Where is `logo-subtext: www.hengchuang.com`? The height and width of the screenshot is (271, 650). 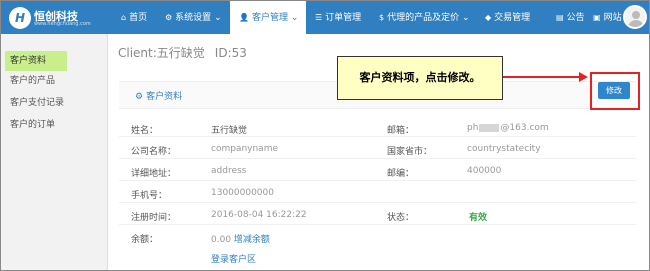
logo-subtext: www.hengchuang.com is located at coordinates (62, 24).